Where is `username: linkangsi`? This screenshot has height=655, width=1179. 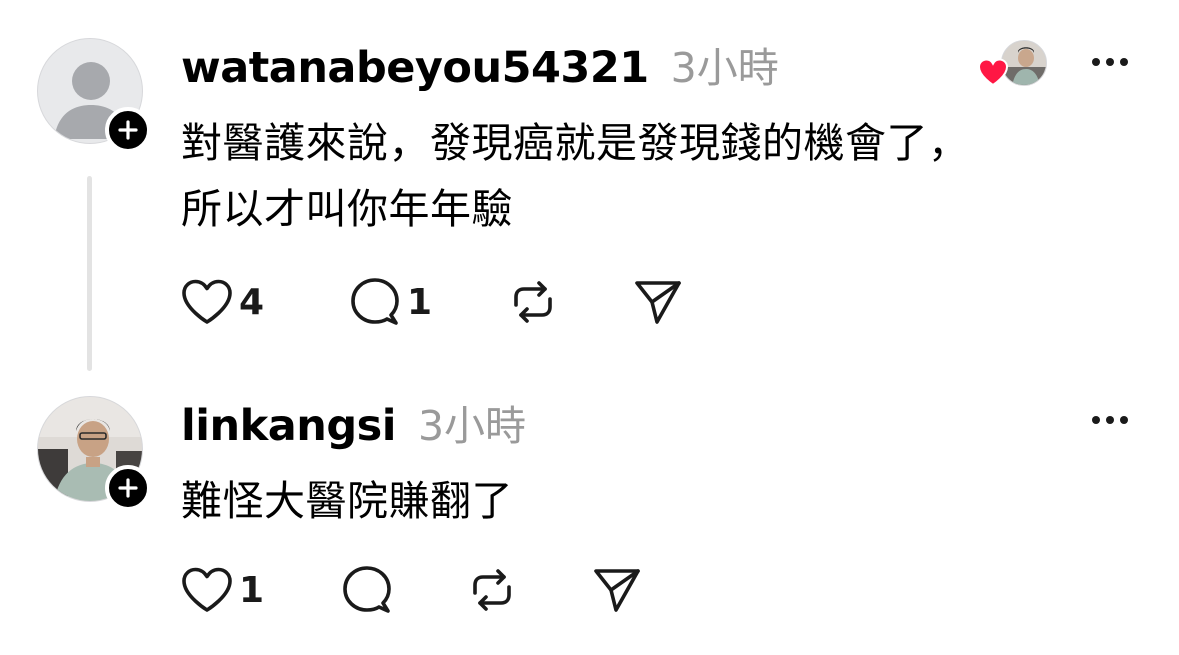
username: linkangsi is located at coordinates (288, 426).